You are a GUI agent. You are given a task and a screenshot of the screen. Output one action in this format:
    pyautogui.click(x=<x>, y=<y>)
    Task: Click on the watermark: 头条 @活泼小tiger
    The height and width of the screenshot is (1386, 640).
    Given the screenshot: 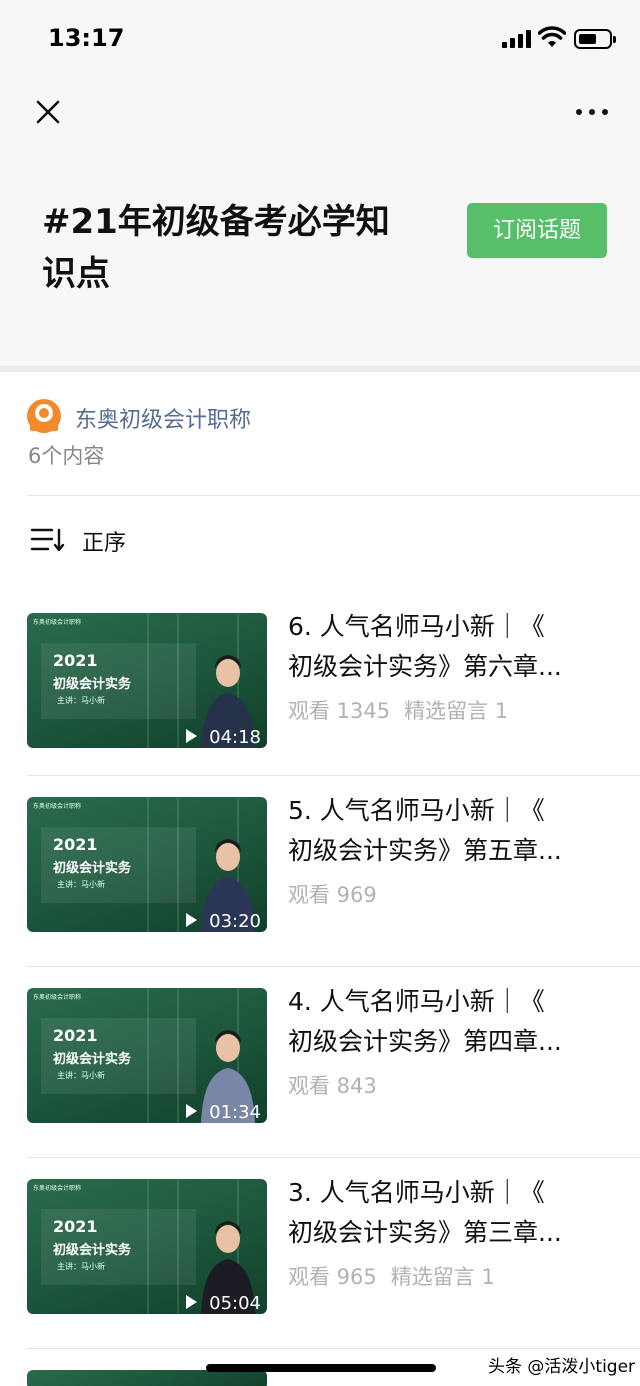 What is the action you would take?
    pyautogui.click(x=562, y=1367)
    